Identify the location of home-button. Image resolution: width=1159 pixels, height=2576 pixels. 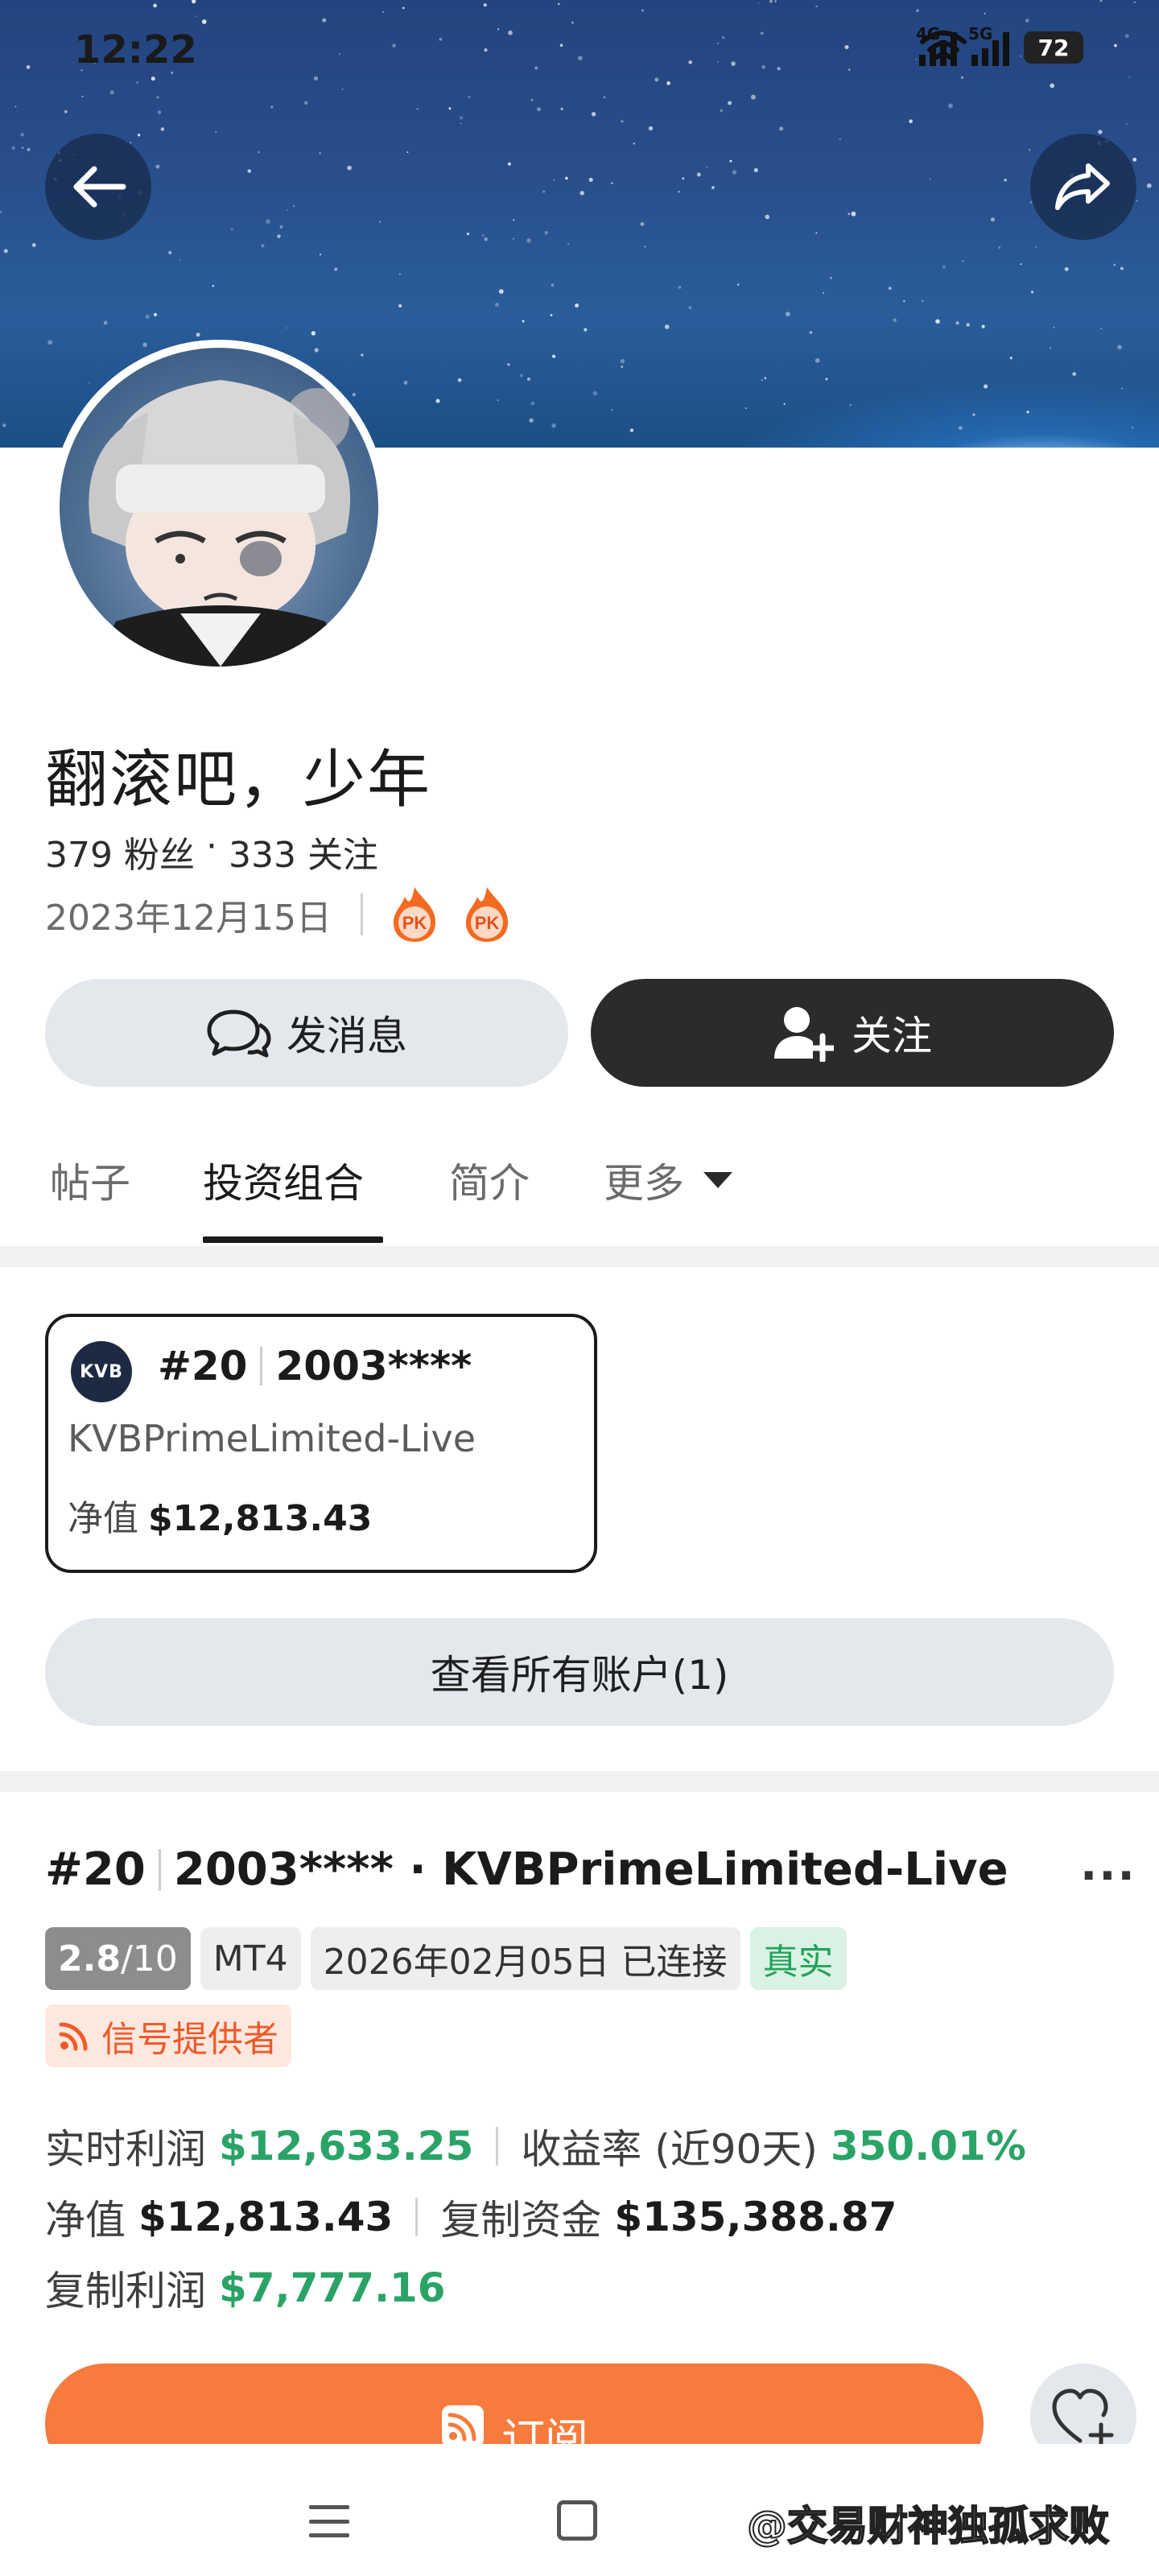
(577, 2520).